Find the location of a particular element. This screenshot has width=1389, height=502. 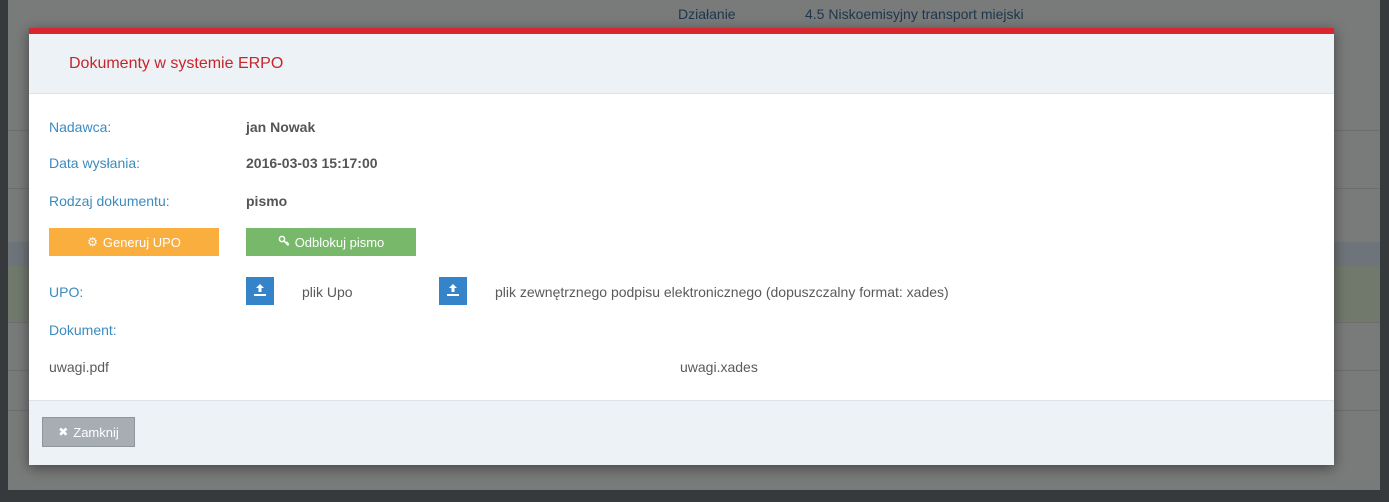

unlock-label: Odblokuj pismo is located at coordinates (339, 242).